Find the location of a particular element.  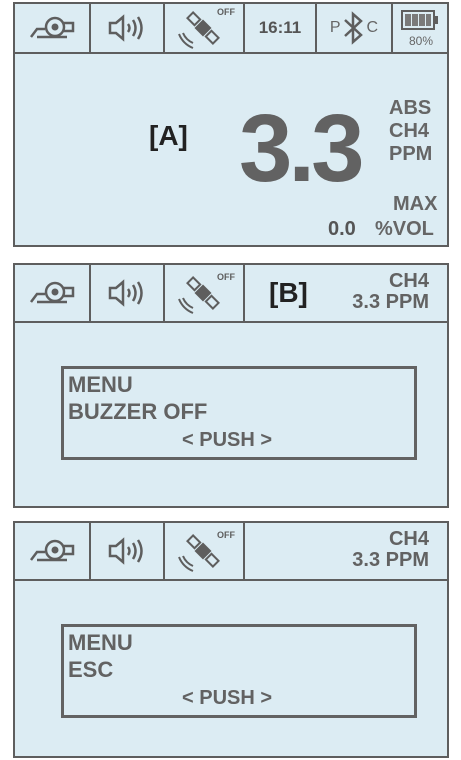

bt-right-label: C is located at coordinates (372, 27).